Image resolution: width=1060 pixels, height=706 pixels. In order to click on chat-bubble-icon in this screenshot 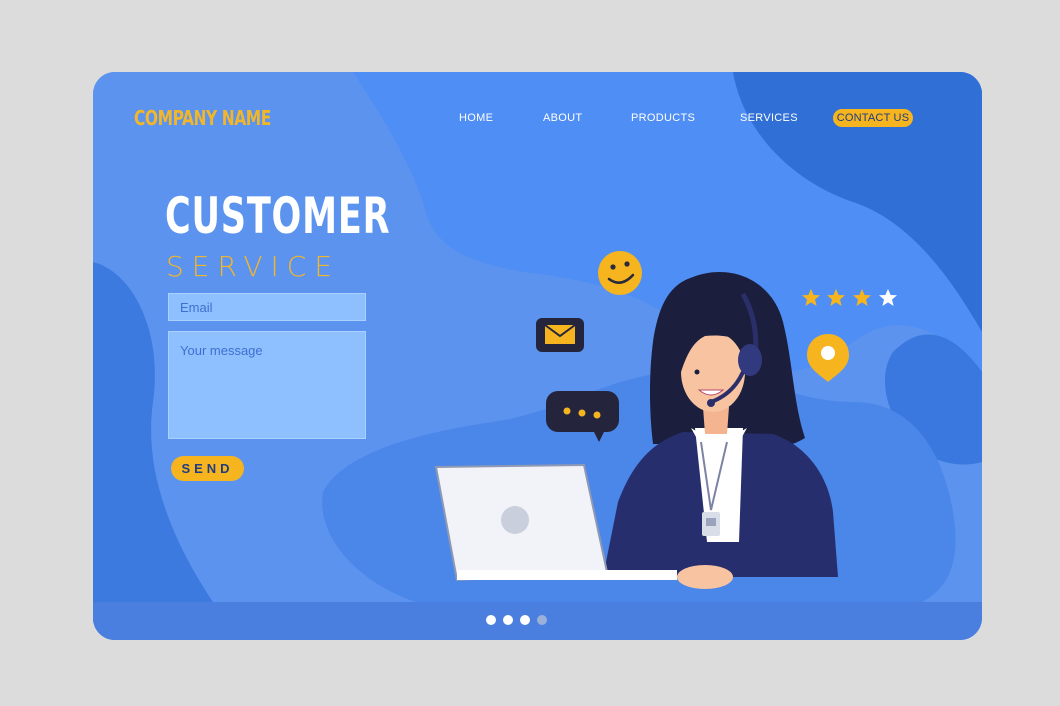, I will do `click(582, 416)`.